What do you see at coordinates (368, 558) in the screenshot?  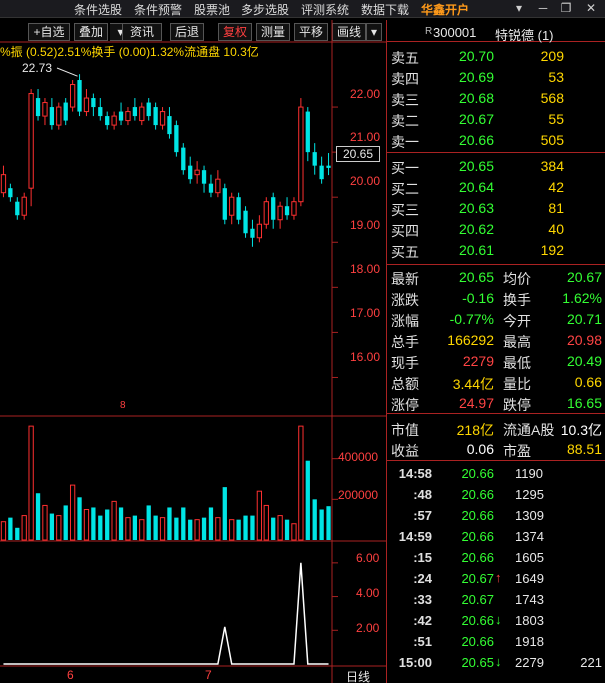 I see `indicator-tick: 6.00` at bounding box center [368, 558].